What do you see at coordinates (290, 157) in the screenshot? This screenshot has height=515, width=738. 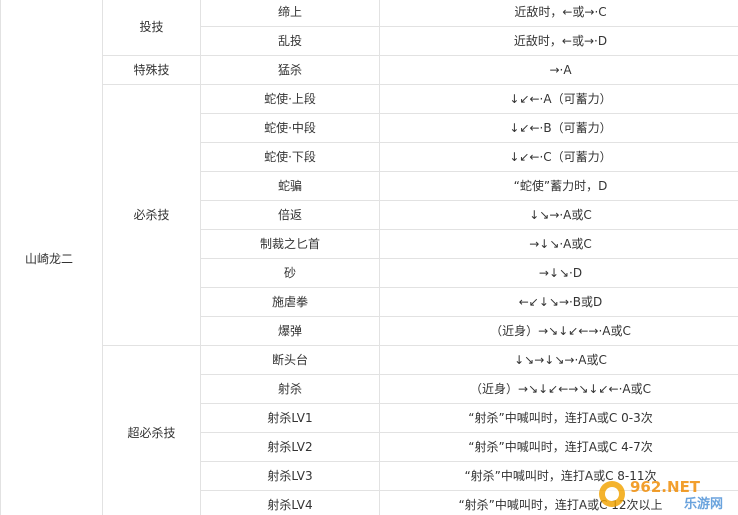 I see `move-name-cell: 蛇使·下段` at bounding box center [290, 157].